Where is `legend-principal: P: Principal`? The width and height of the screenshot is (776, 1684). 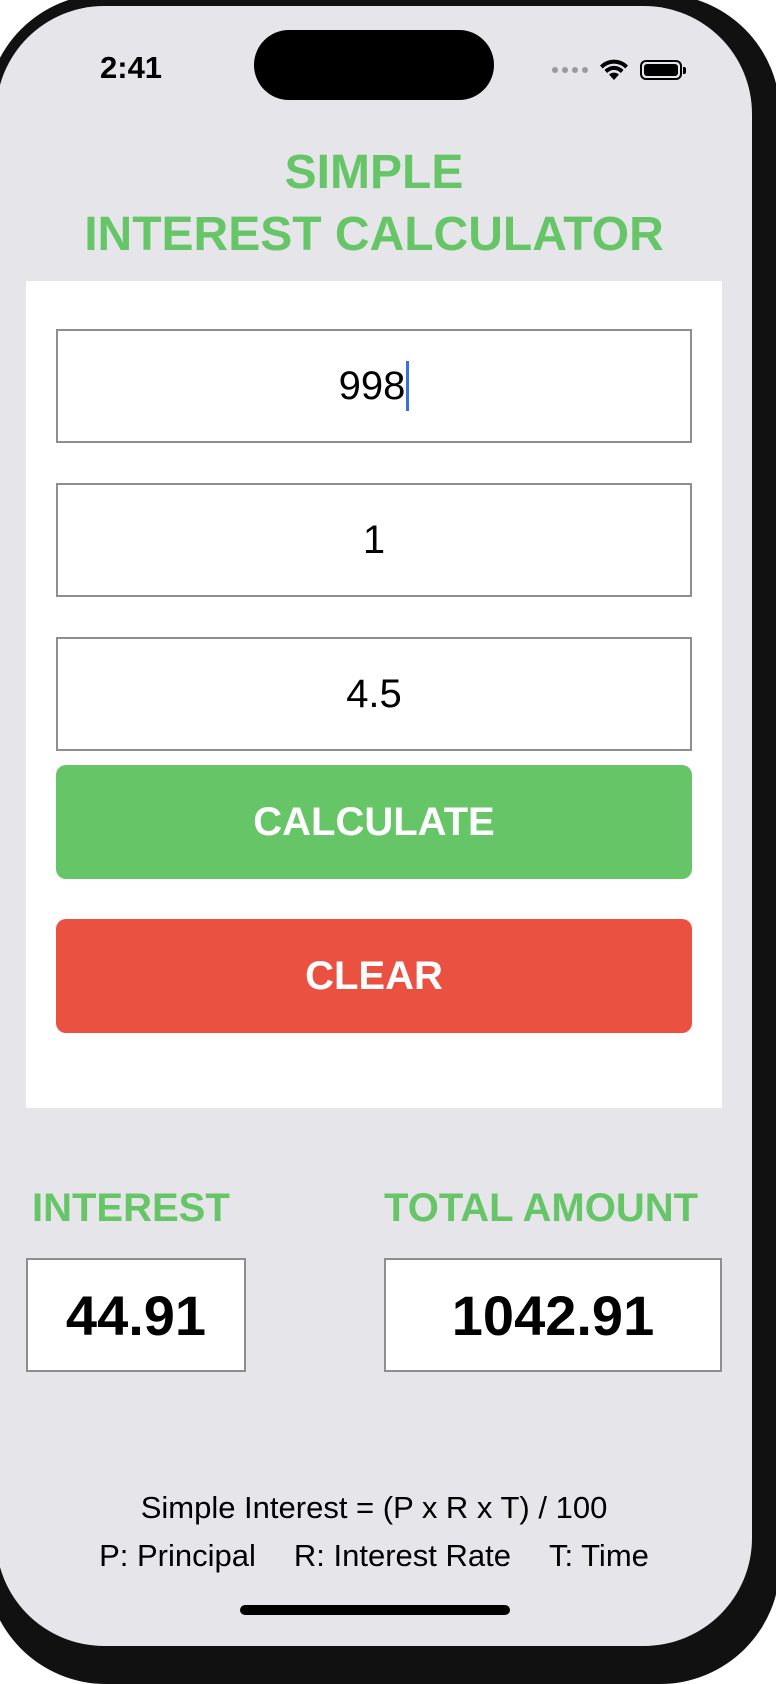
legend-principal: P: Principal is located at coordinates (177, 1555).